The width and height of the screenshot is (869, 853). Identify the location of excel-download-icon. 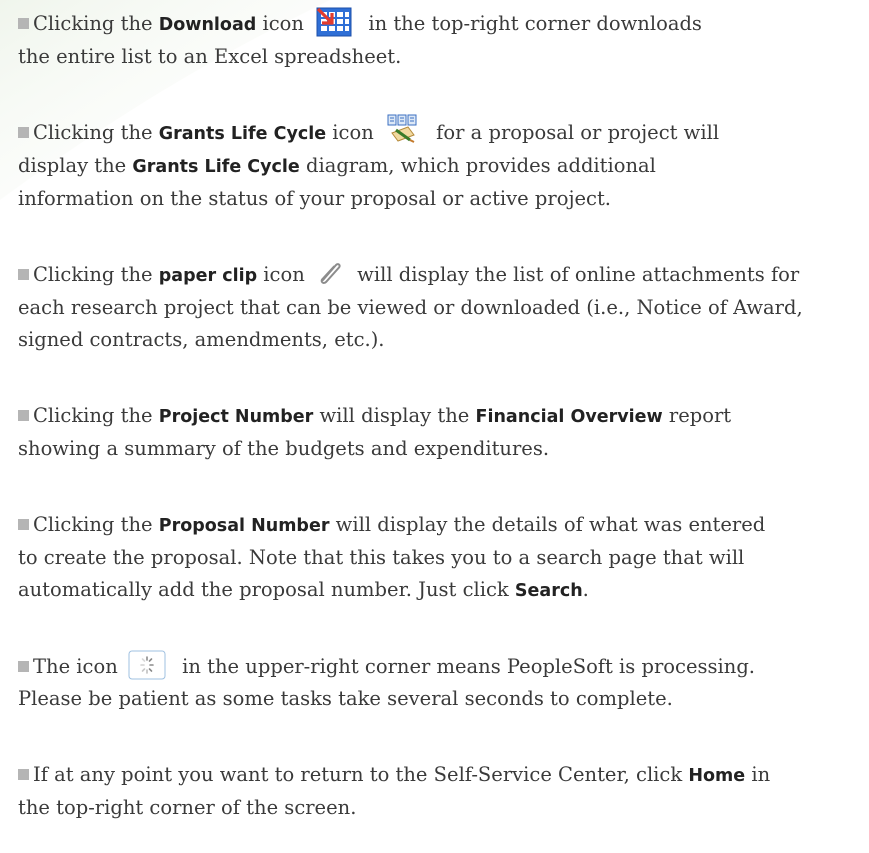
(334, 22).